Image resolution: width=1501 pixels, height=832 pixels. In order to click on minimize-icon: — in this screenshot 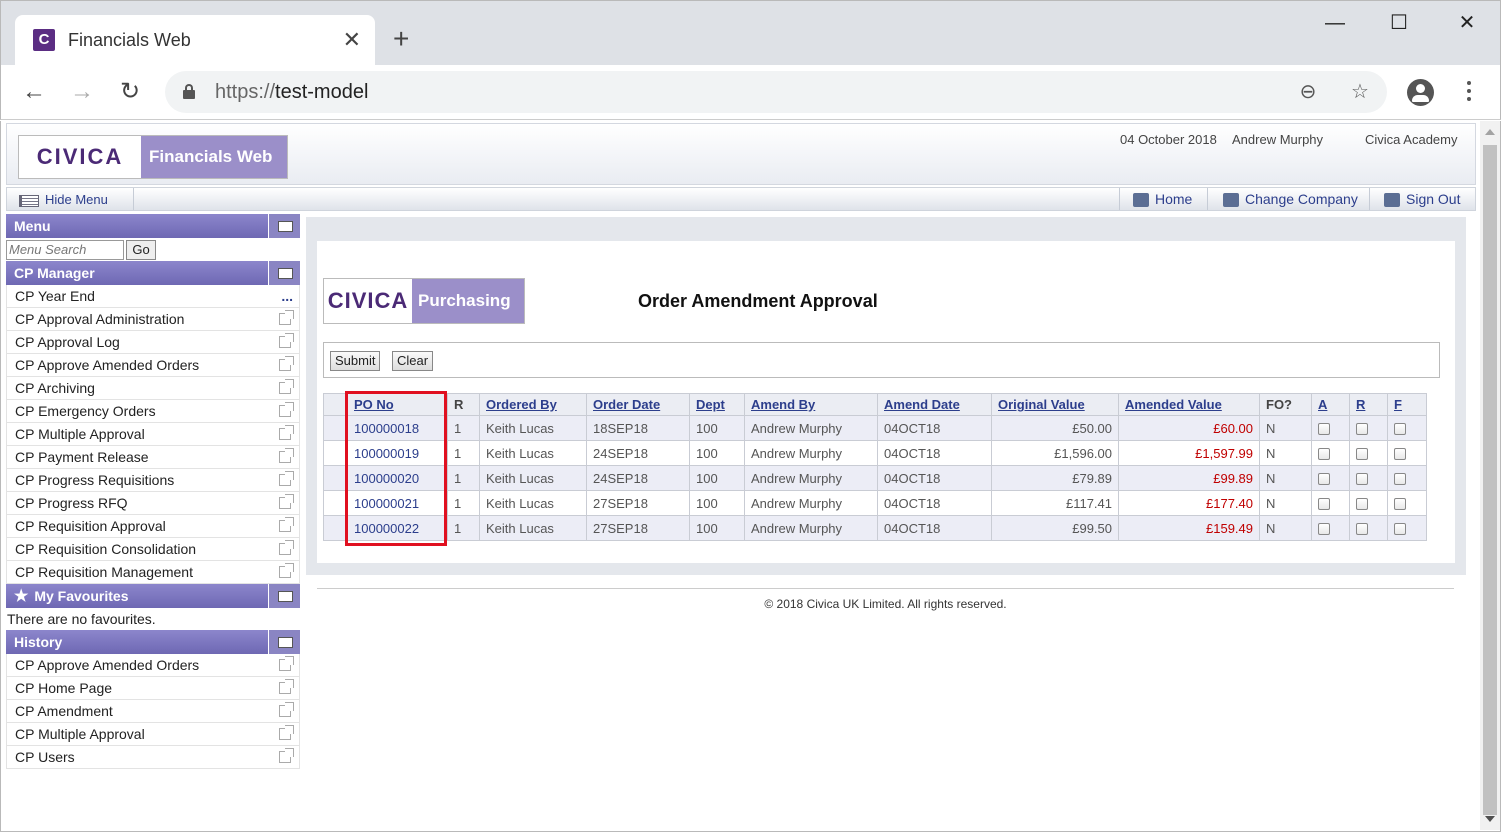, I will do `click(1335, 23)`.